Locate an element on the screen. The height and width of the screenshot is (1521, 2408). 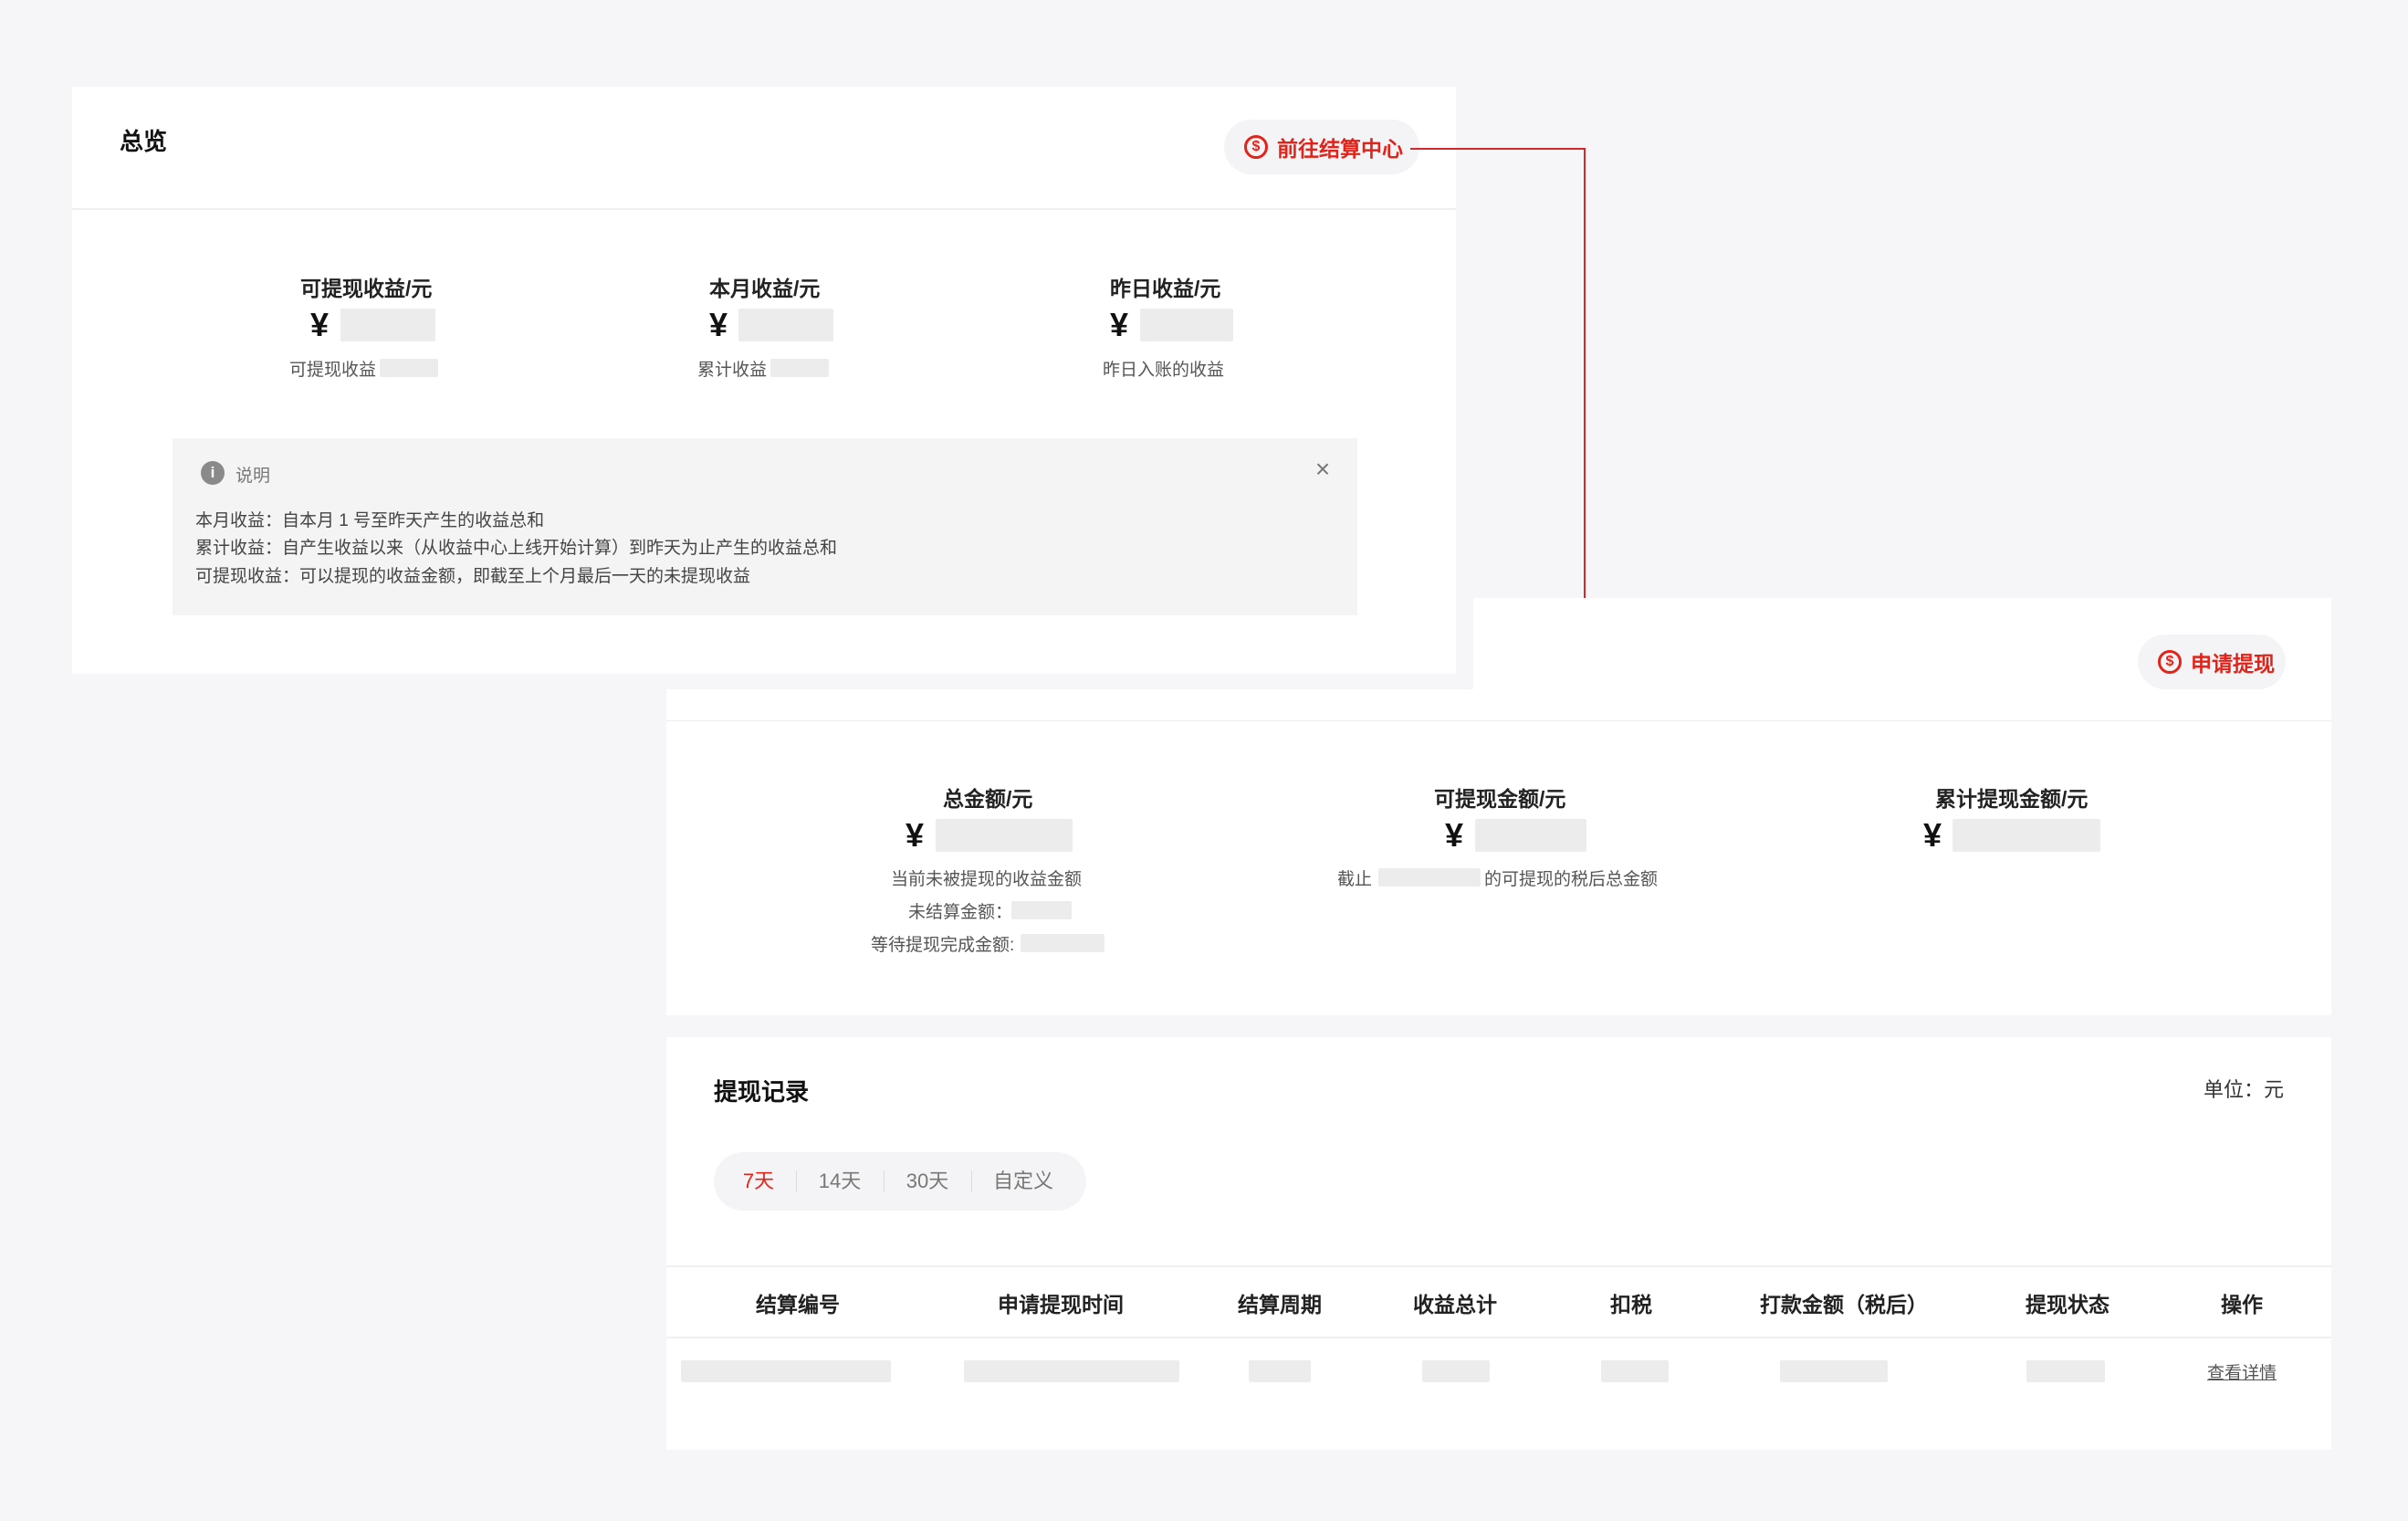
apply-withdraw-button: $ 申请提现 is located at coordinates (2212, 662).